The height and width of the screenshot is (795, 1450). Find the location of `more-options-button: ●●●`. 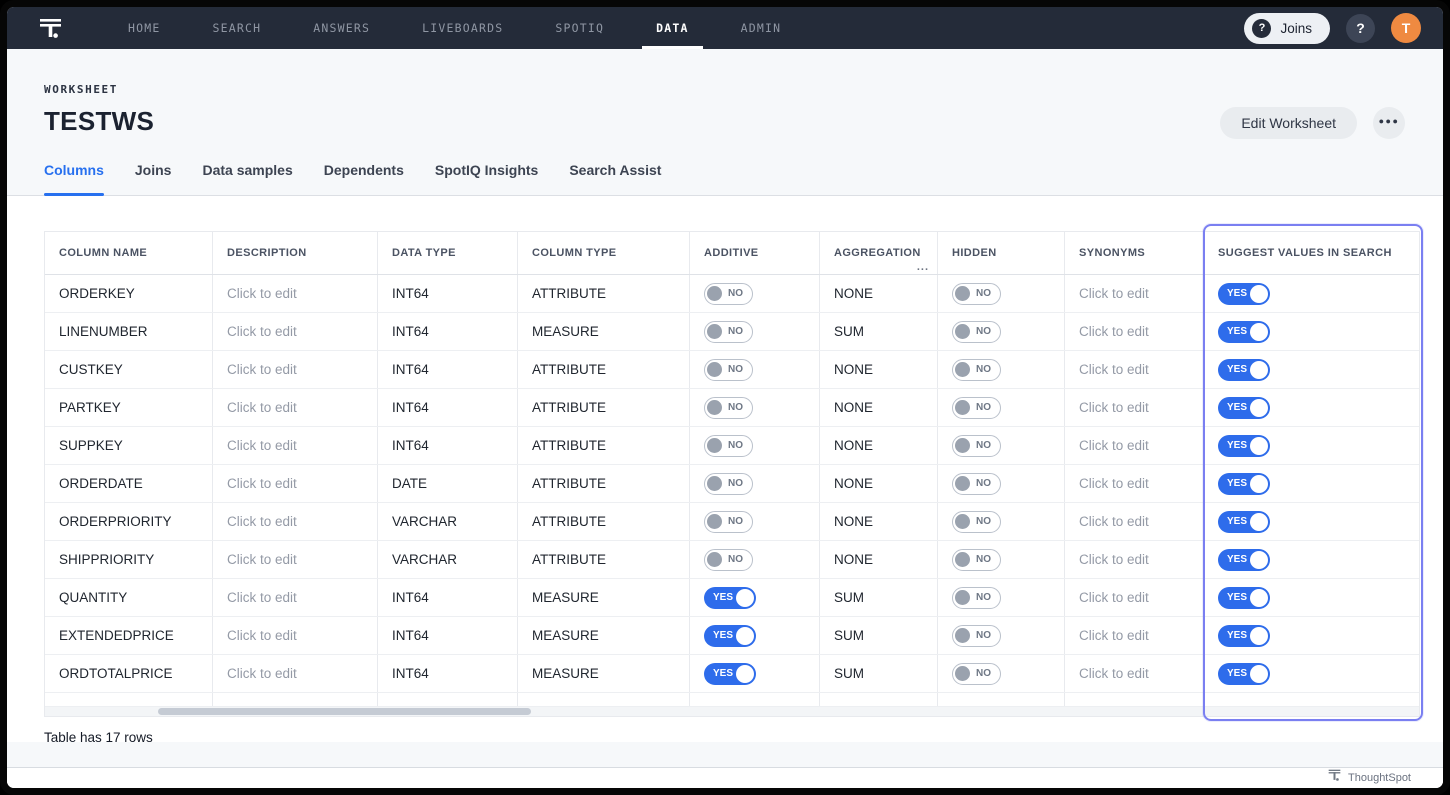

more-options-button: ●●● is located at coordinates (1389, 123).